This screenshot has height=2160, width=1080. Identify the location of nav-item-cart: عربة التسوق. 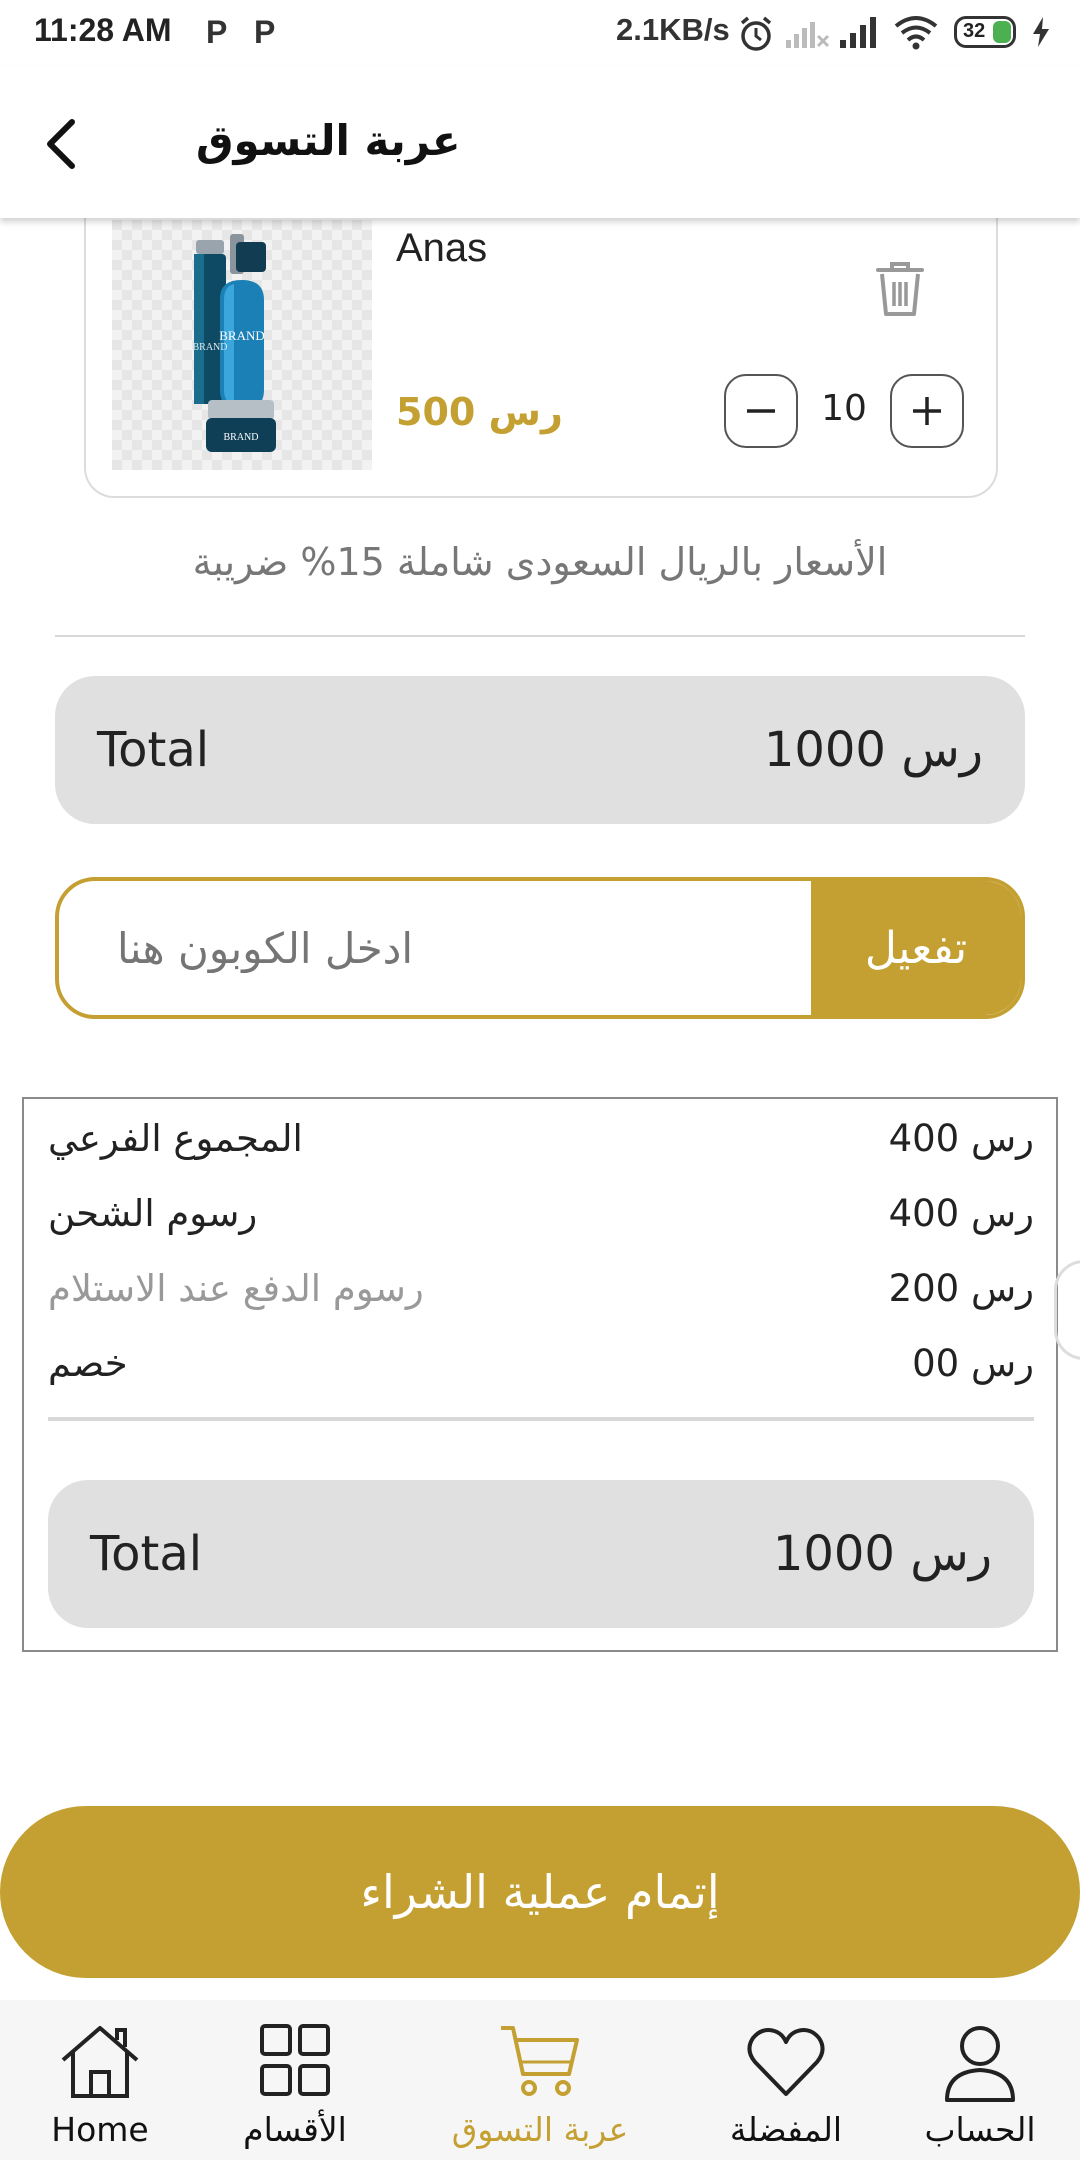
(540, 2085).